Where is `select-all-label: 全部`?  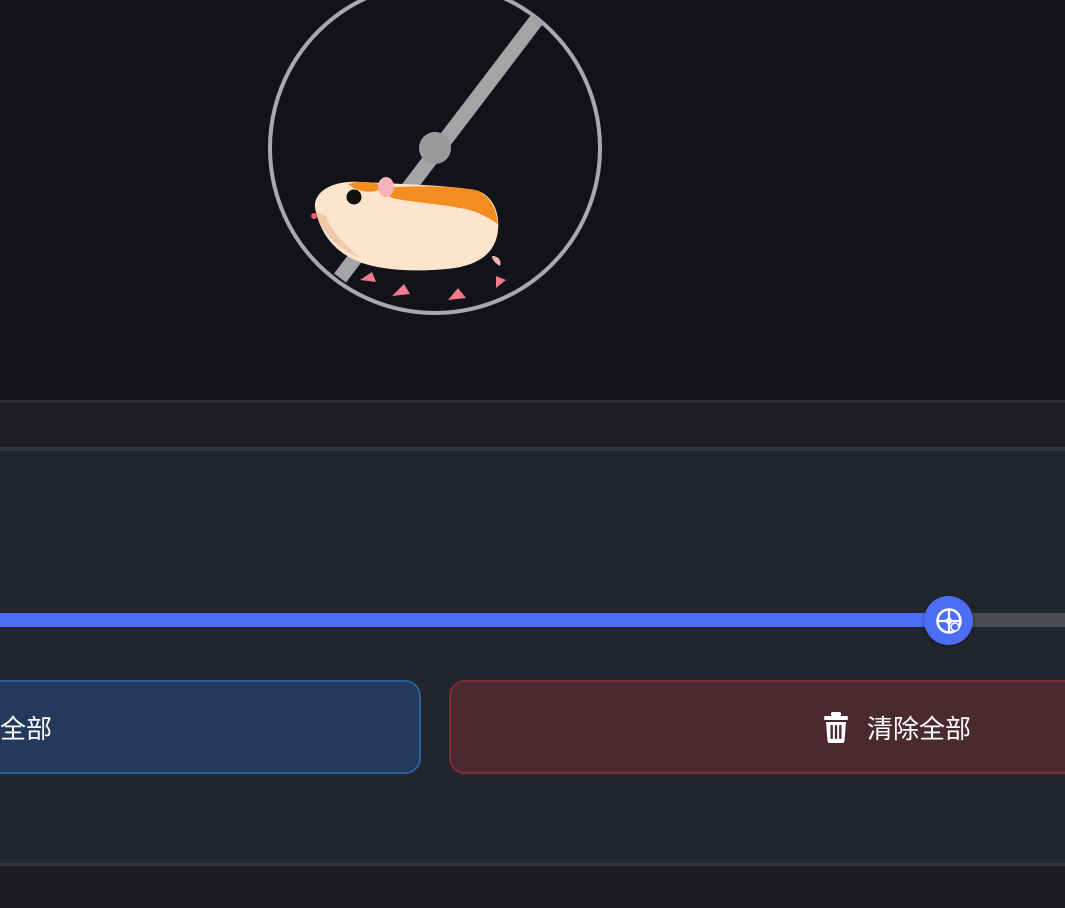 select-all-label: 全部 is located at coordinates (26, 729).